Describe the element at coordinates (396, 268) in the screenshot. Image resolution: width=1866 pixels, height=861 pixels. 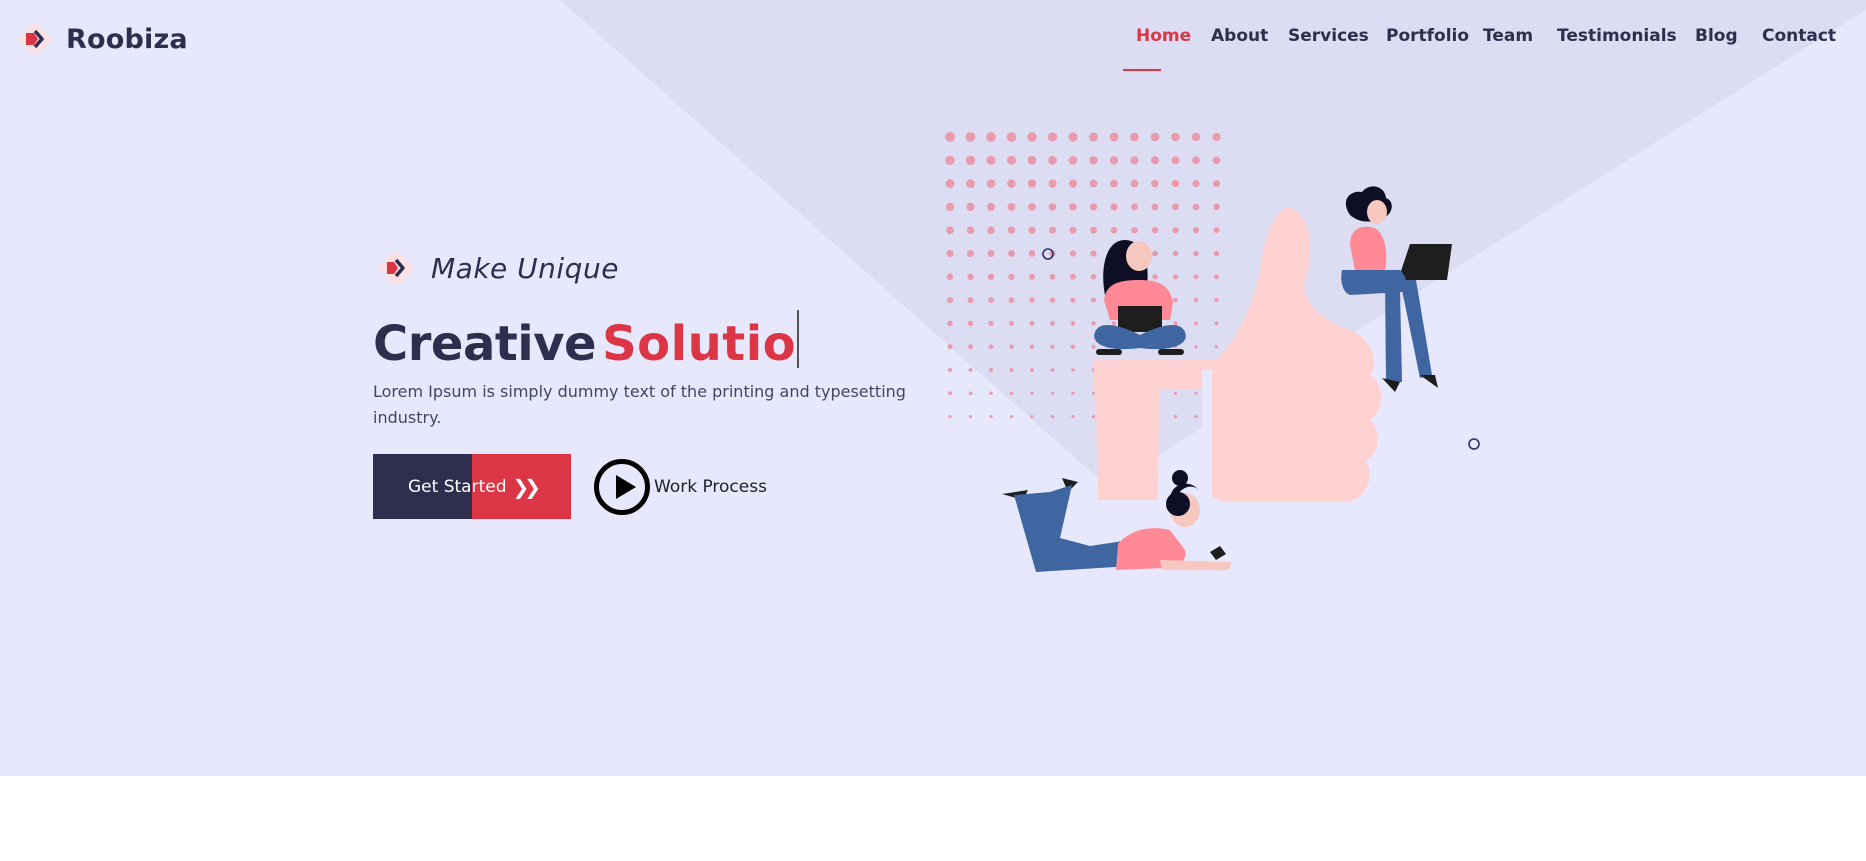
I see `diamond-arrow-icon` at that location.